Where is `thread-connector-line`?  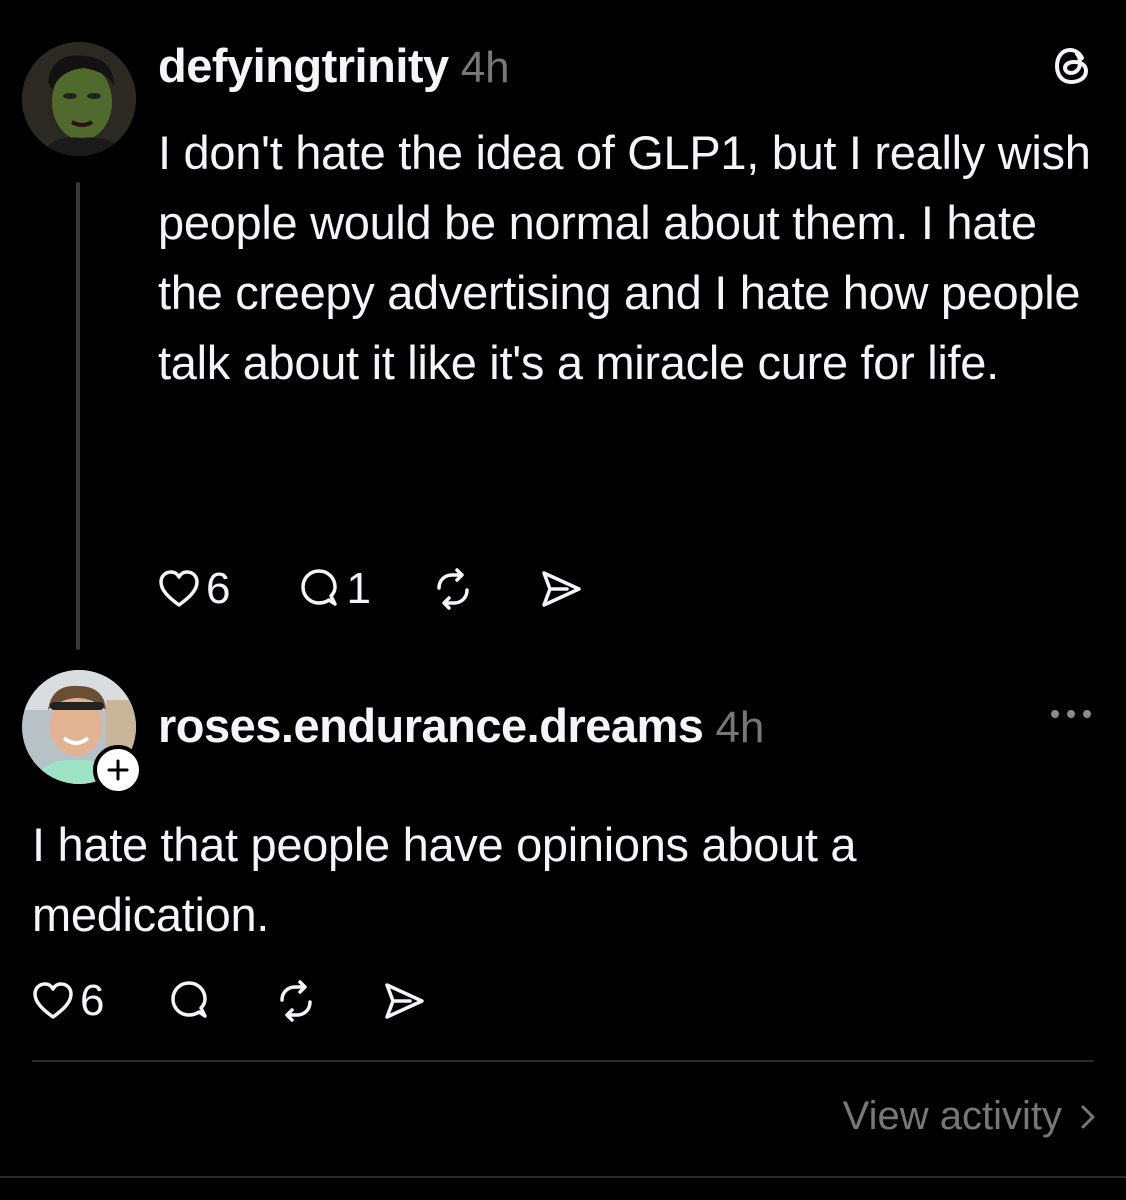
thread-connector-line is located at coordinates (78, 416).